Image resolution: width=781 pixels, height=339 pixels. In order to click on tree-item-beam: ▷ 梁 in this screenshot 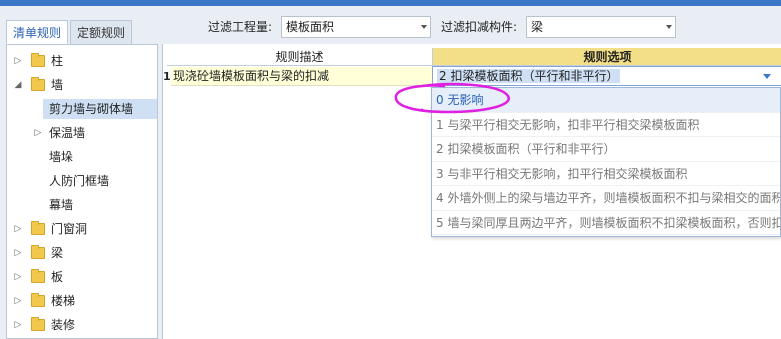, I will do `click(82, 253)`.